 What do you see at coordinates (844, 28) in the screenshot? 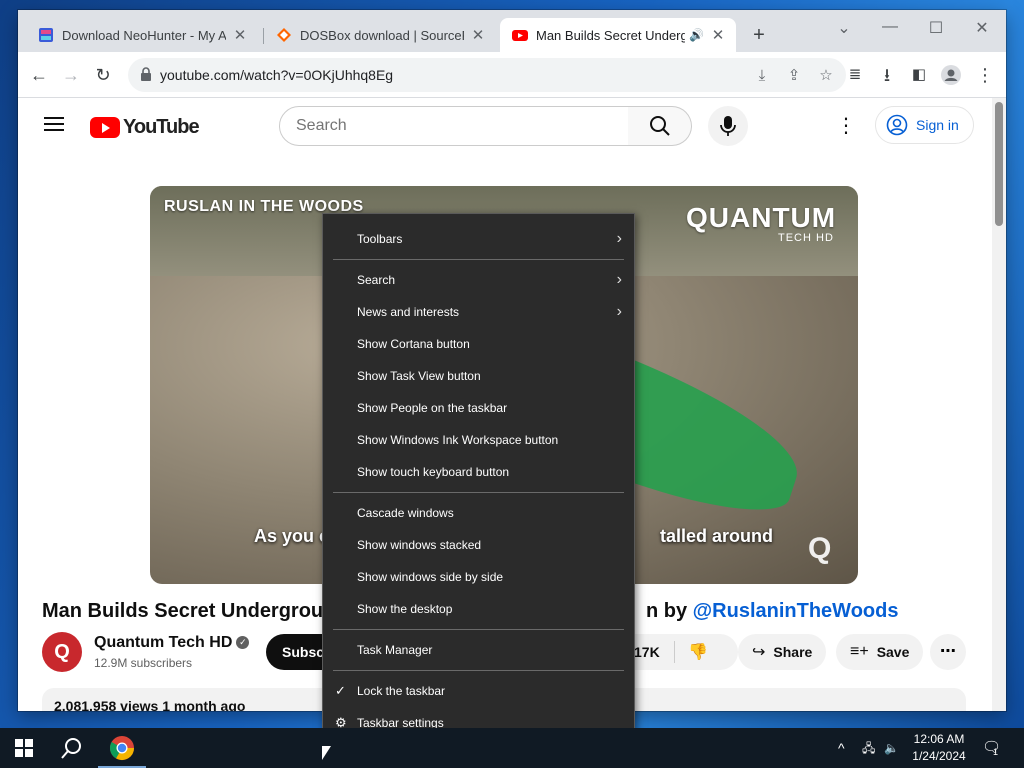
I see `tab-search-icon: ⌄` at bounding box center [844, 28].